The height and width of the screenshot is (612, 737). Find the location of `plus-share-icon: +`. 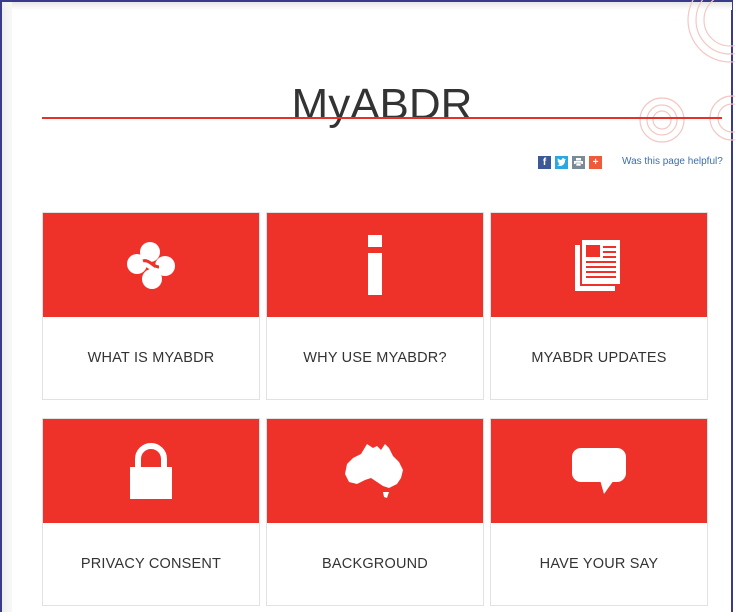

plus-share-icon: + is located at coordinates (595, 162).